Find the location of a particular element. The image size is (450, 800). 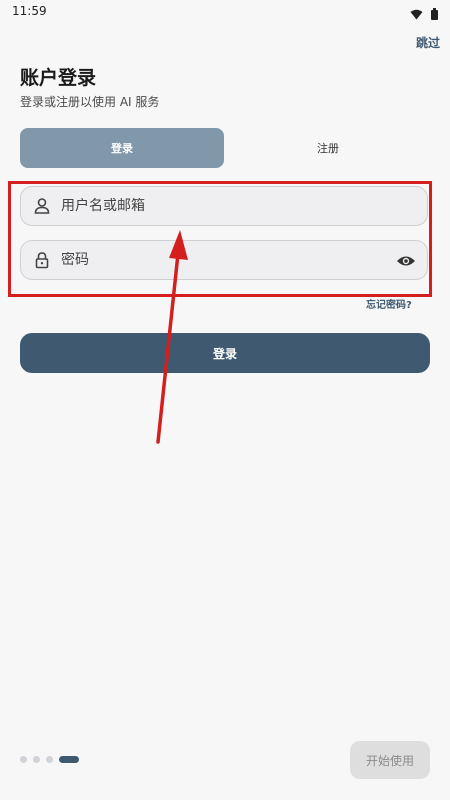

status-time: 11:59 is located at coordinates (29, 11).